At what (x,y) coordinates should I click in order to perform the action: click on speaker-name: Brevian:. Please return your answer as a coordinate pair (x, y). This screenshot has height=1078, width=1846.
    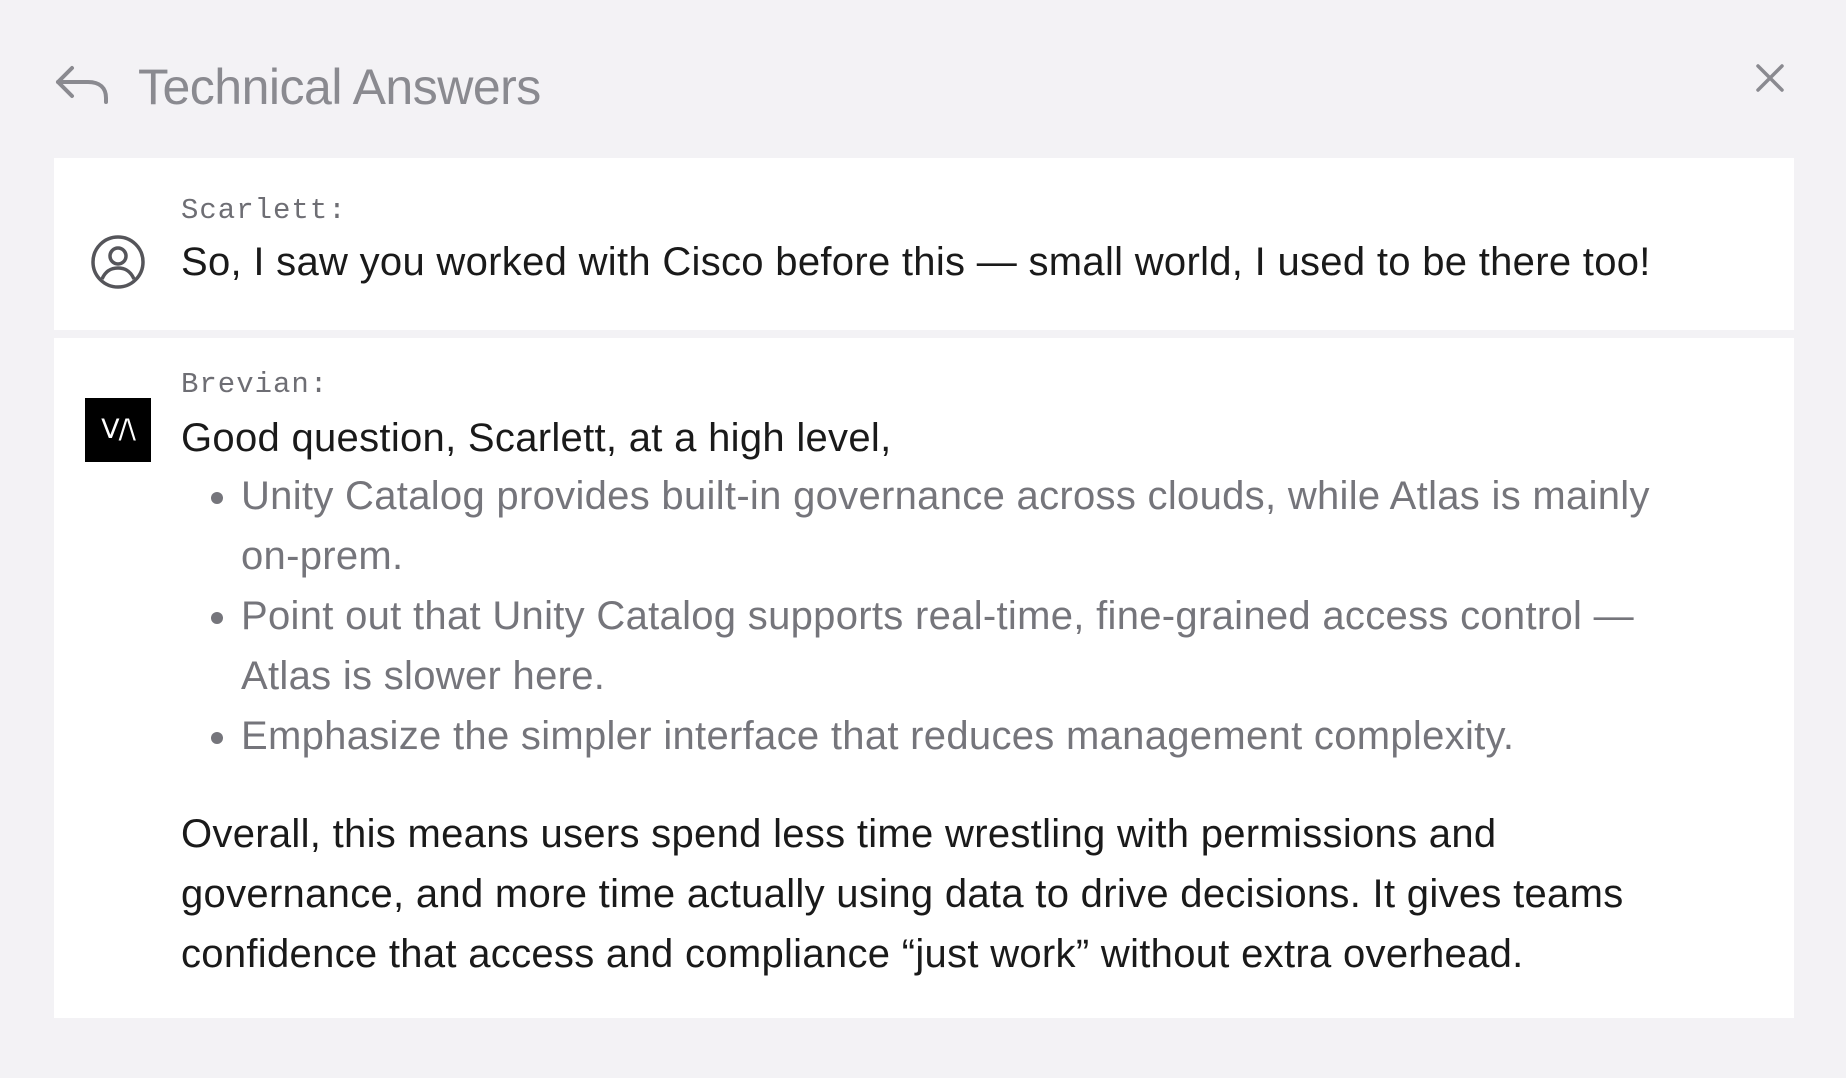
    Looking at the image, I should click on (255, 384).